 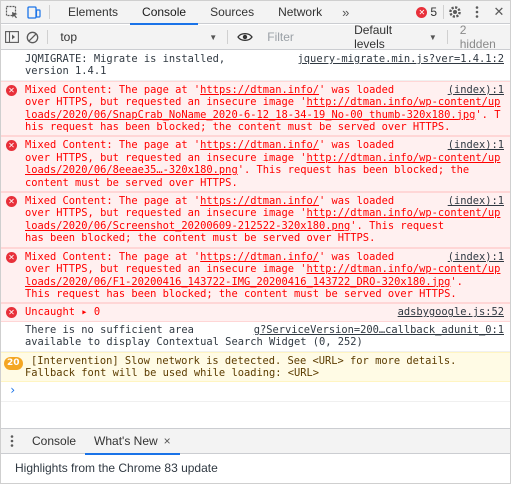 I want to click on close-tab-icon: ×, so click(x=167, y=441).